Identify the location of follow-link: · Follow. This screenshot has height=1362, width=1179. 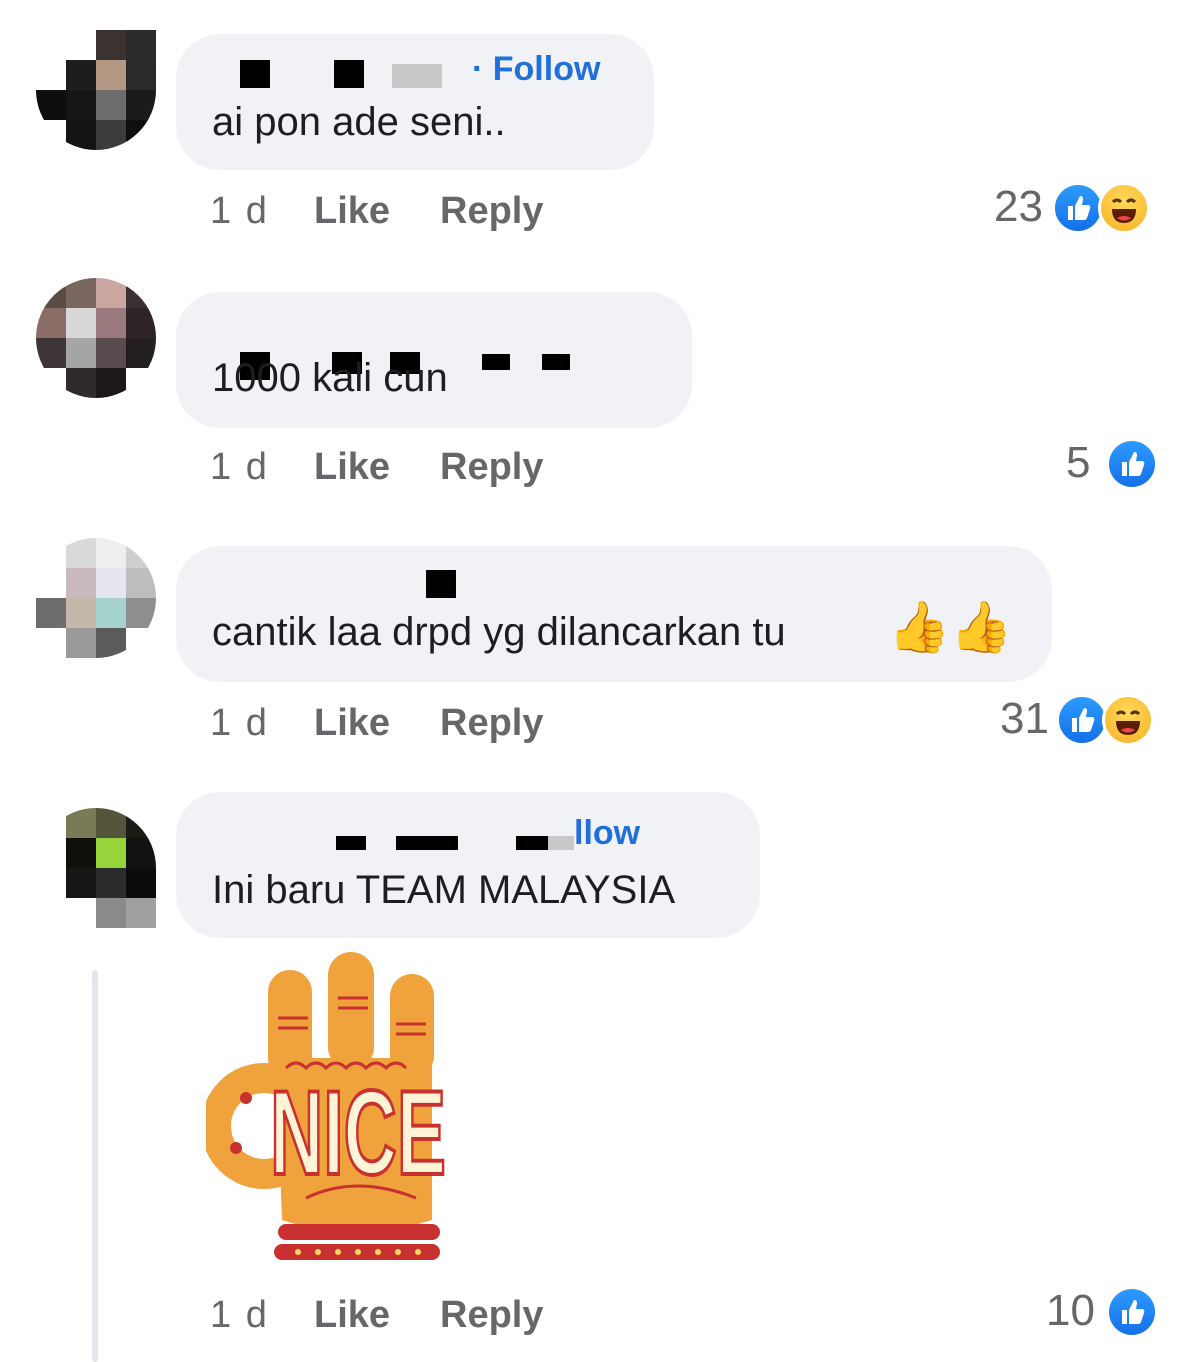
(536, 69).